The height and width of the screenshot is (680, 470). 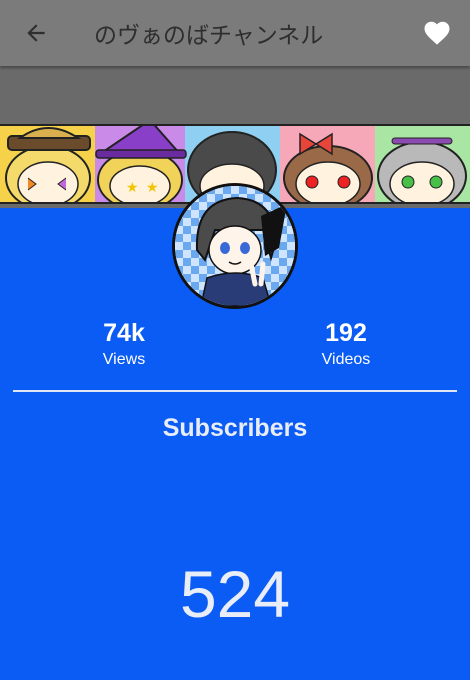 I want to click on heart-icon, so click(x=437, y=33).